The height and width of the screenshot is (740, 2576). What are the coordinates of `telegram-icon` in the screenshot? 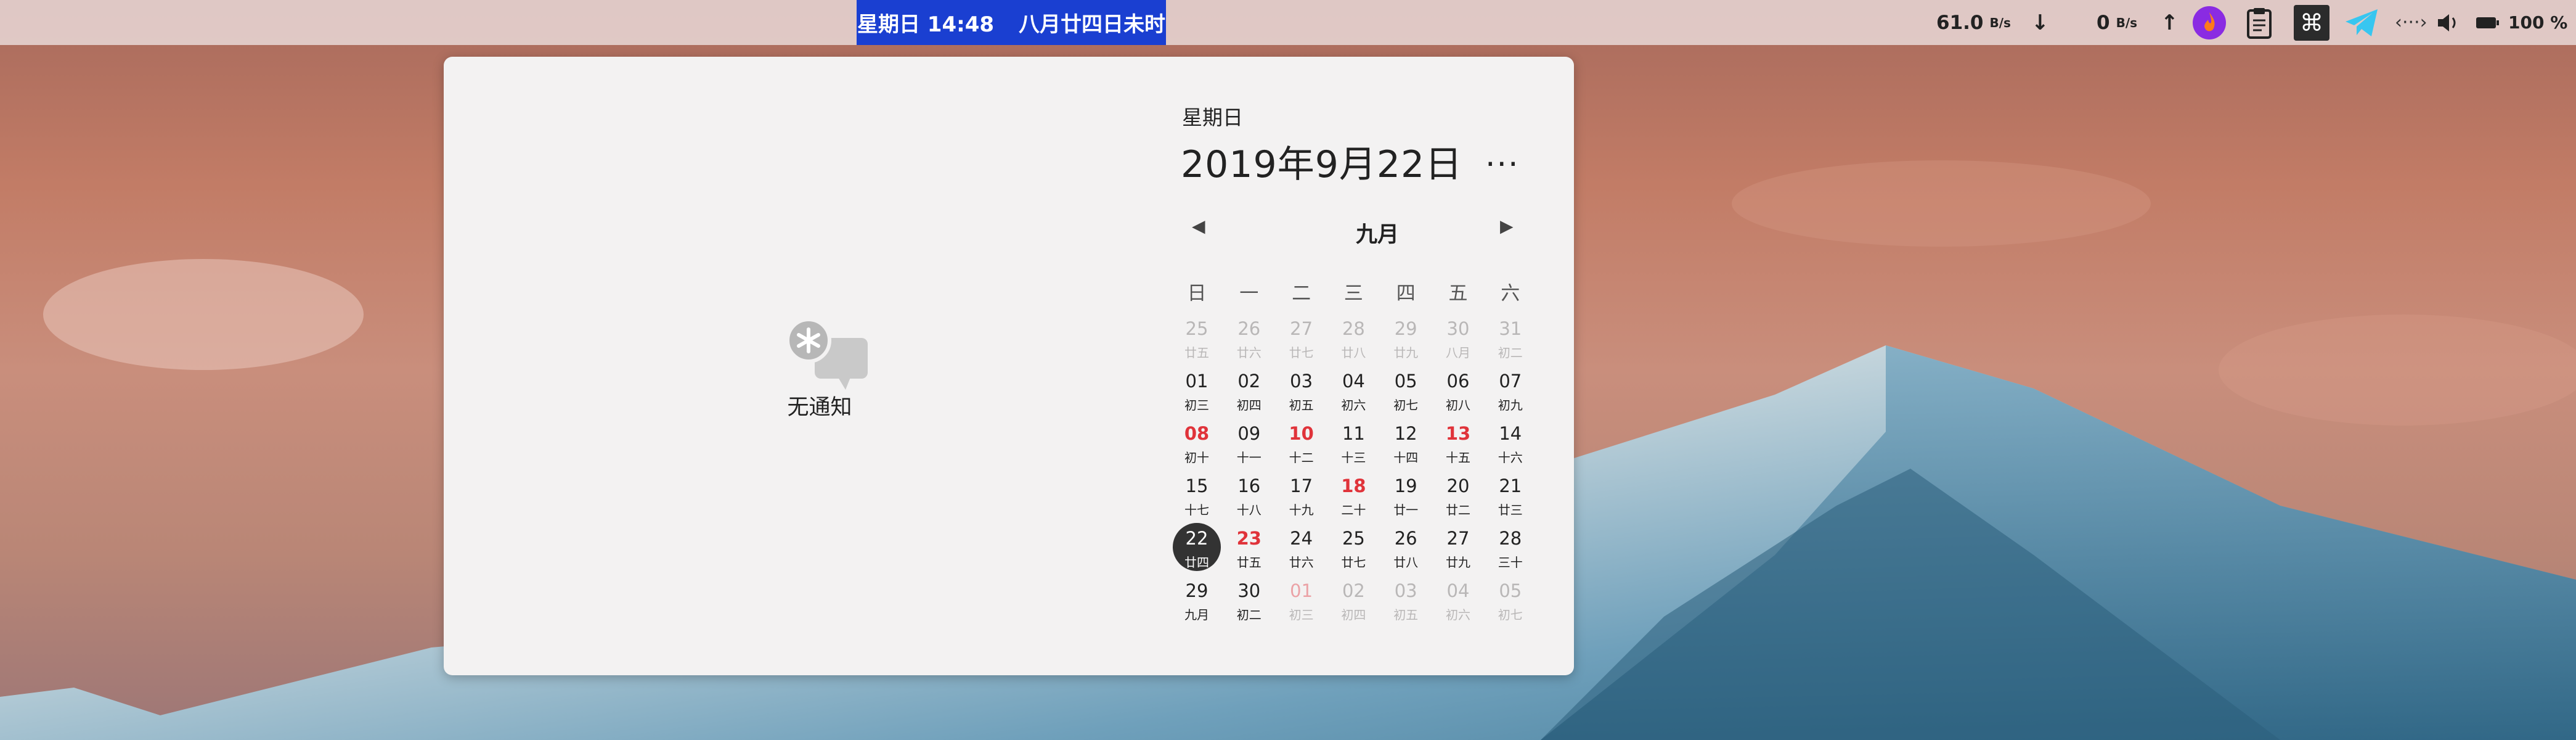 It's located at (2361, 23).